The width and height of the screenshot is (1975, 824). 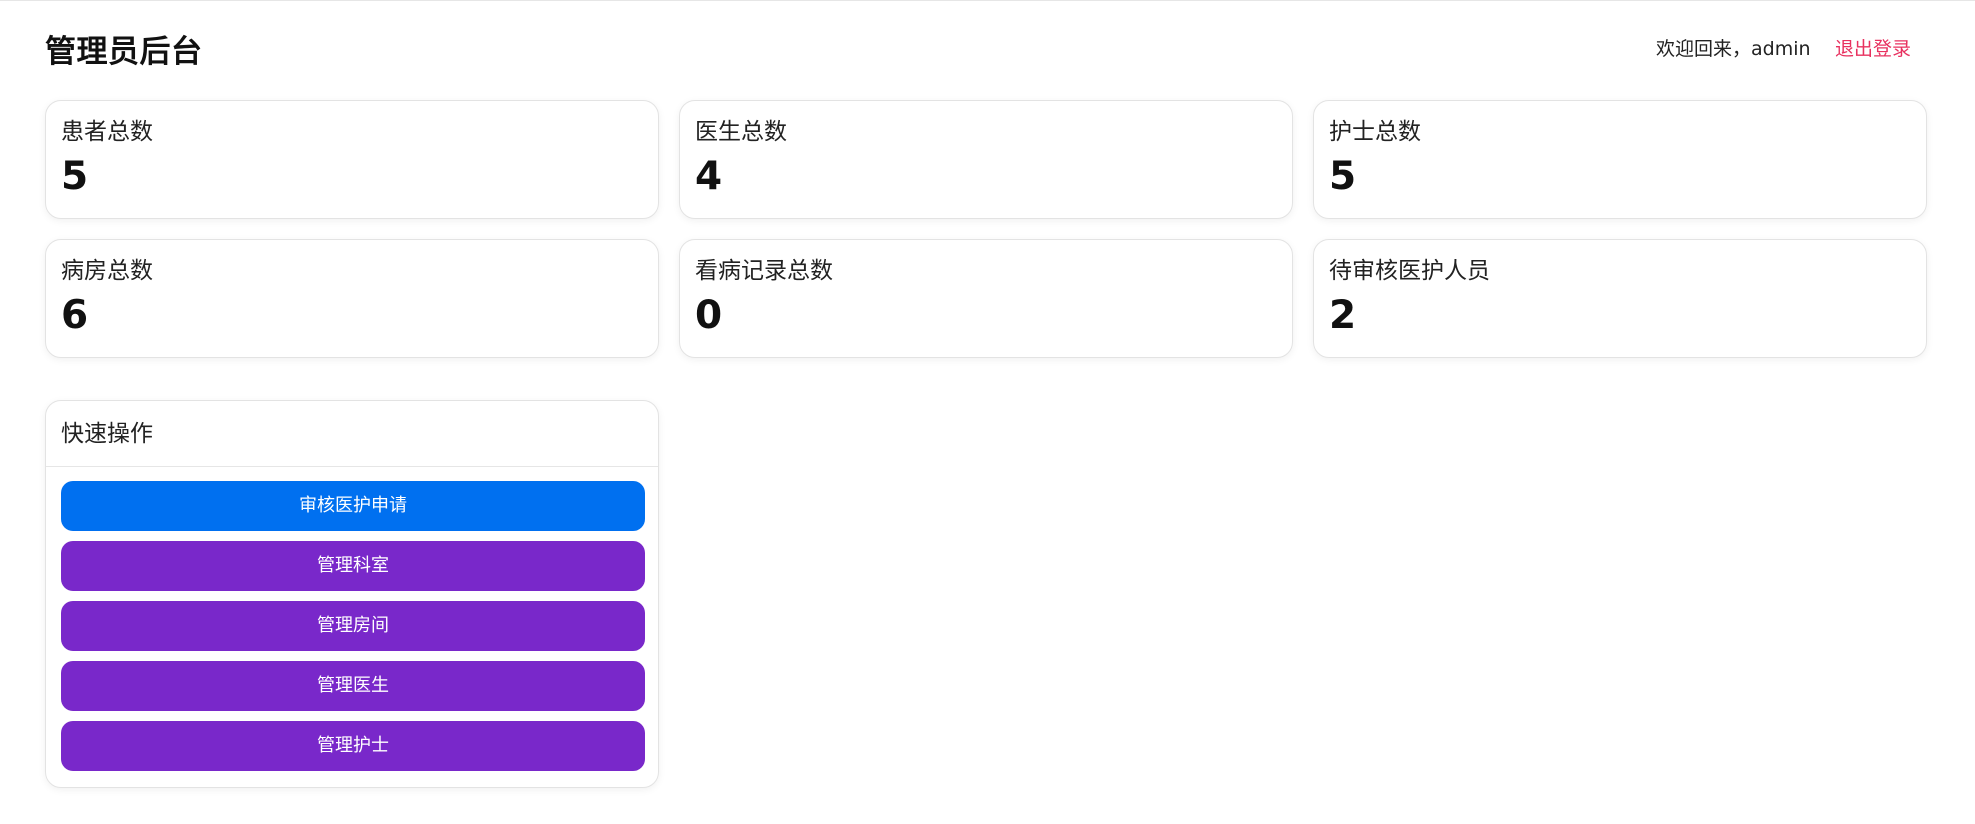 I want to click on welcome-text: 欢迎回来，admin, so click(x=1733, y=49).